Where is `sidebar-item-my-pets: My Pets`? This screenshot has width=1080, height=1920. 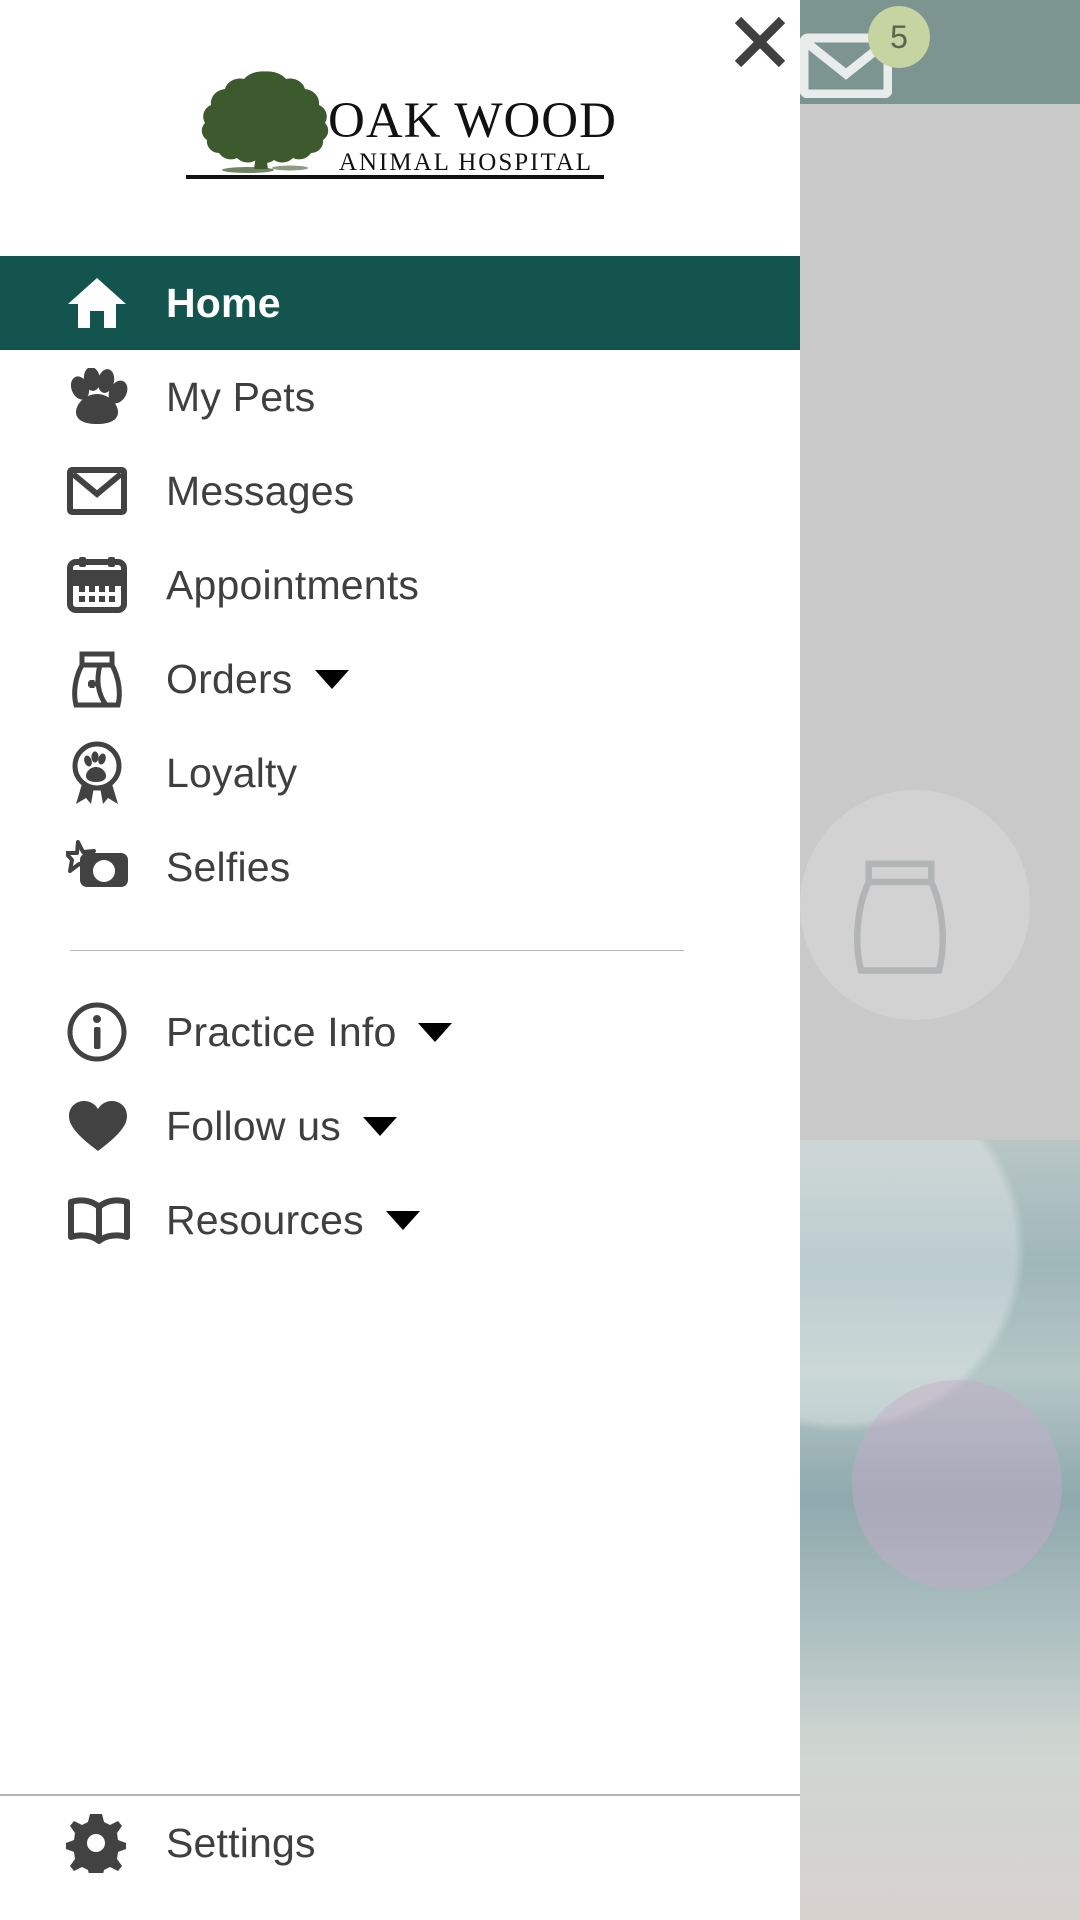
sidebar-item-my-pets: My Pets is located at coordinates (400, 397).